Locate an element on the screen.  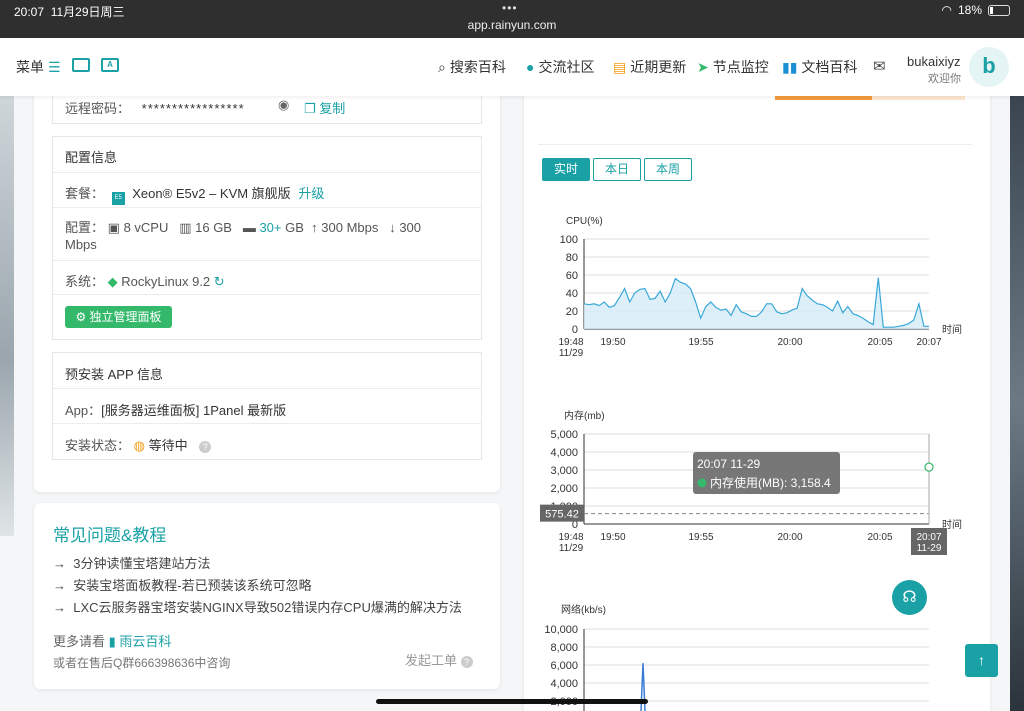
list-icon: ☰ is located at coordinates (54, 66).